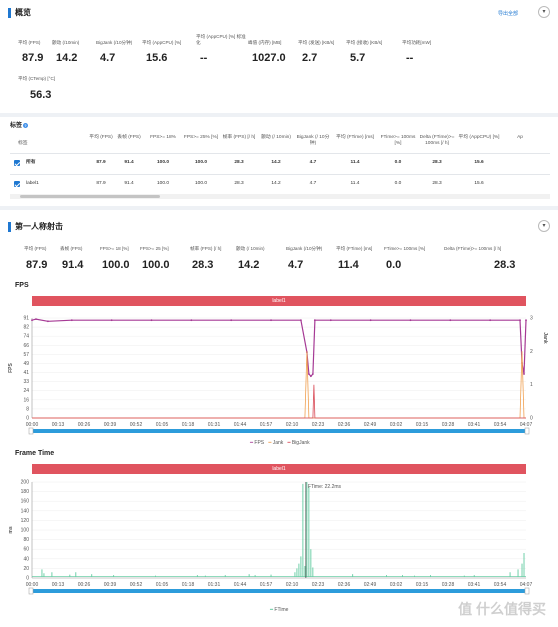 The height and width of the screenshot is (627, 558). Describe the element at coordinates (25, 502) in the screenshot. I see `y-tick-label: 160` at that location.